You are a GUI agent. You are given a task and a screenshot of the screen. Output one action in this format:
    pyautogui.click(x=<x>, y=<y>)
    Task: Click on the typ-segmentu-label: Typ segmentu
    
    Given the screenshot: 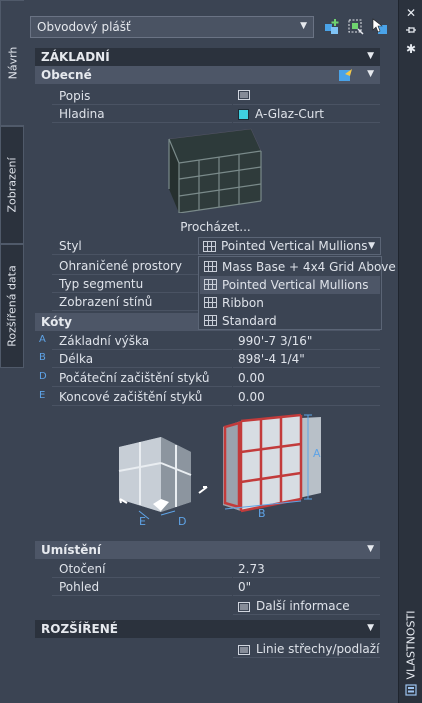 What is the action you would take?
    pyautogui.click(x=101, y=284)
    